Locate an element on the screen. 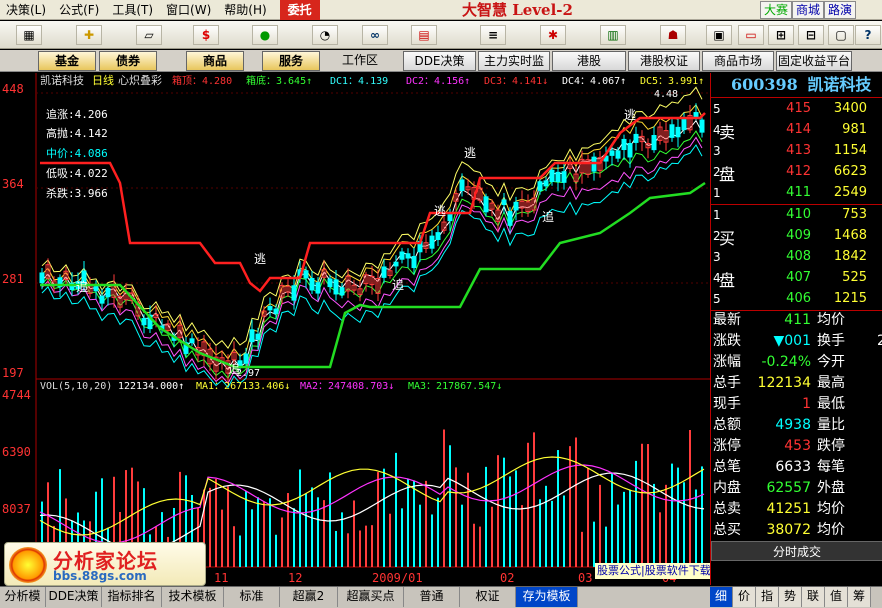  tiles-icon: ⊞ is located at coordinates (781, 35).